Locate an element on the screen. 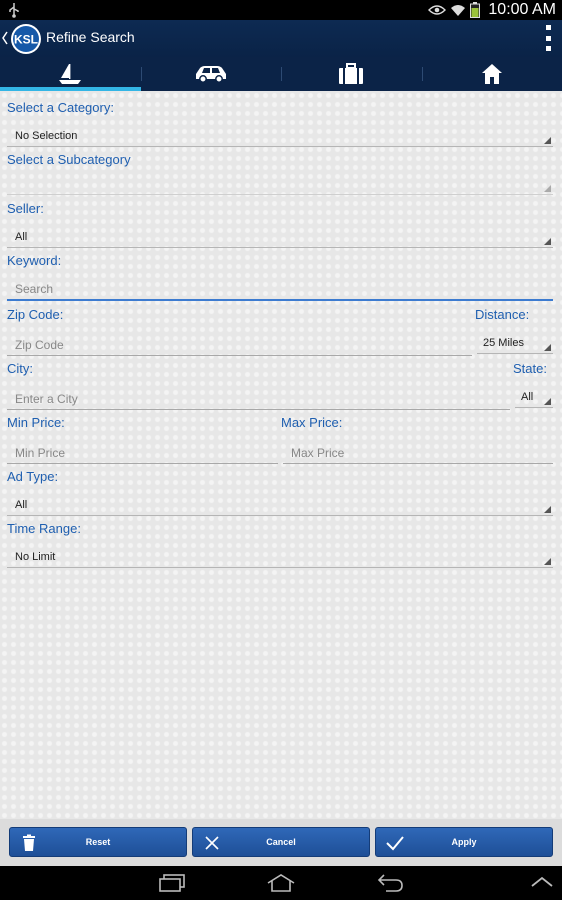 The image size is (562, 900). category-label: Select a Category: is located at coordinates (60, 107).